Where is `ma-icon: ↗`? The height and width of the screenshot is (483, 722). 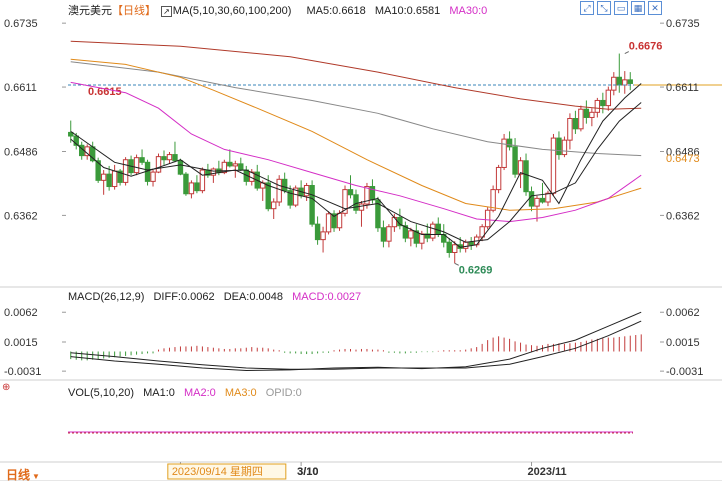 ma-icon: ↗ is located at coordinates (166, 11).